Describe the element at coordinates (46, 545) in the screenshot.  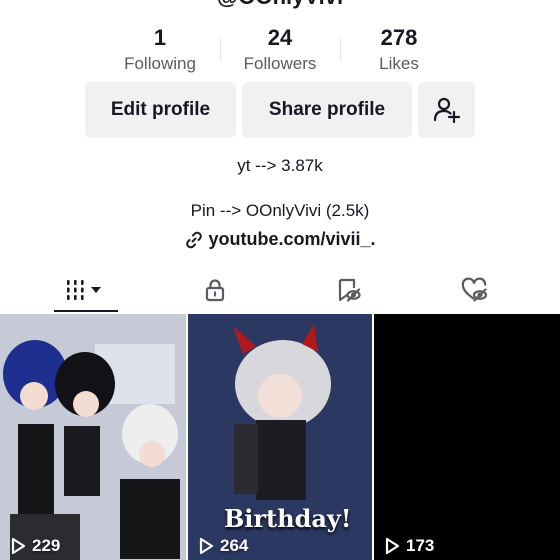
I see `view-count-text: 229` at that location.